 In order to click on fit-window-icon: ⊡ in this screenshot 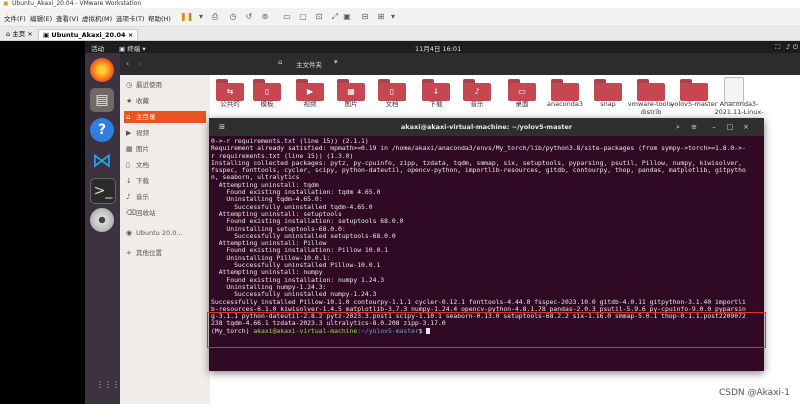, I will do `click(319, 17)`.